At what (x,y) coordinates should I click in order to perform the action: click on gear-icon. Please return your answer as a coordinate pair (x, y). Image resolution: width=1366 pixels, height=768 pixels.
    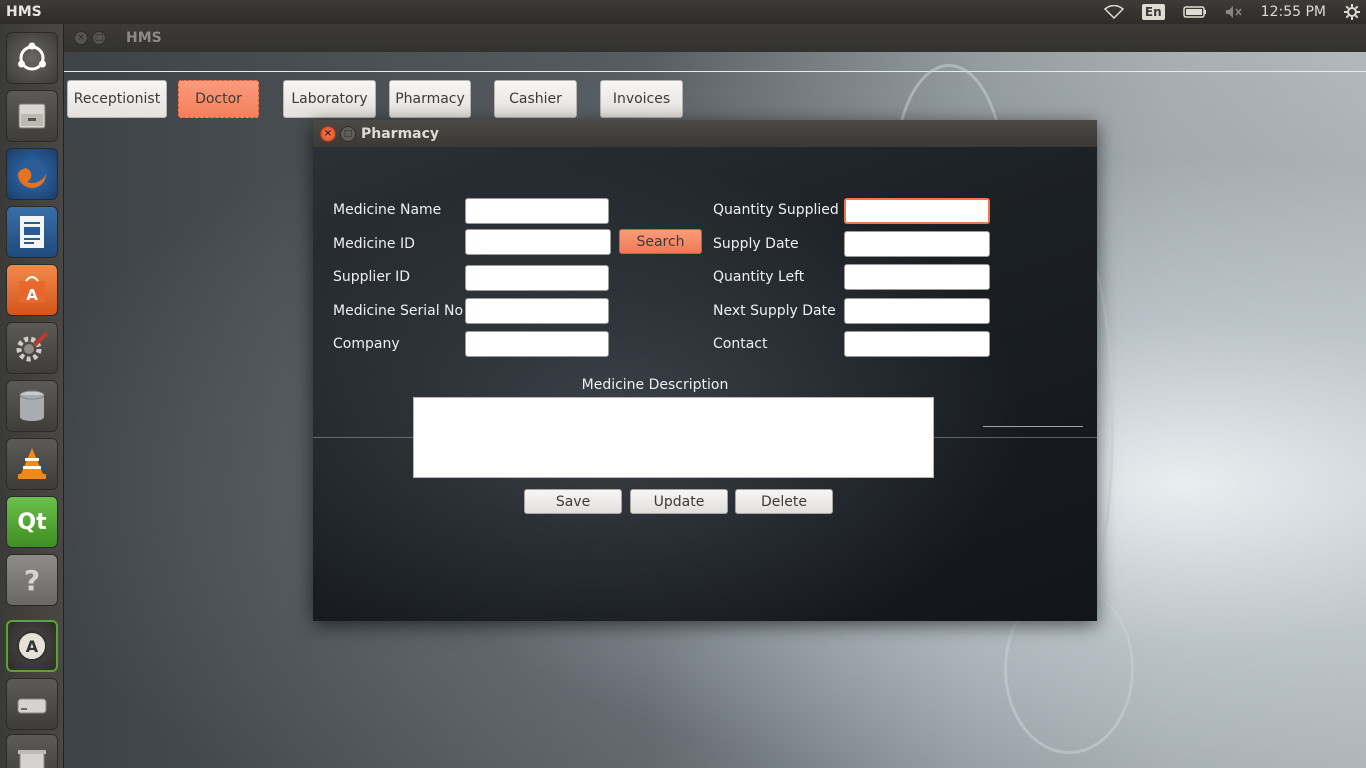
    Looking at the image, I should click on (1352, 12).